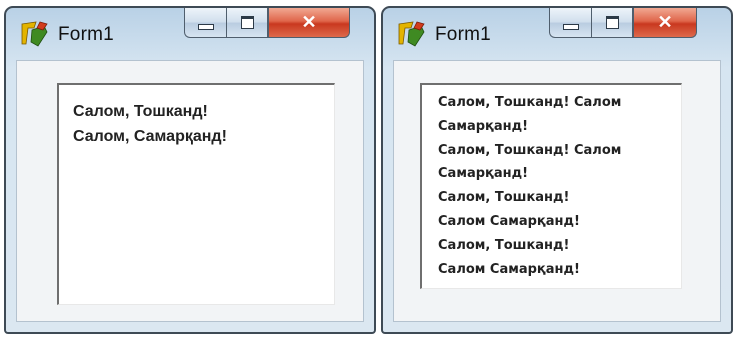 The image size is (740, 338). What do you see at coordinates (150, 124) in the screenshot?
I see `memo-text: Салом, Тошканд! Салом, Самарқанд!` at bounding box center [150, 124].